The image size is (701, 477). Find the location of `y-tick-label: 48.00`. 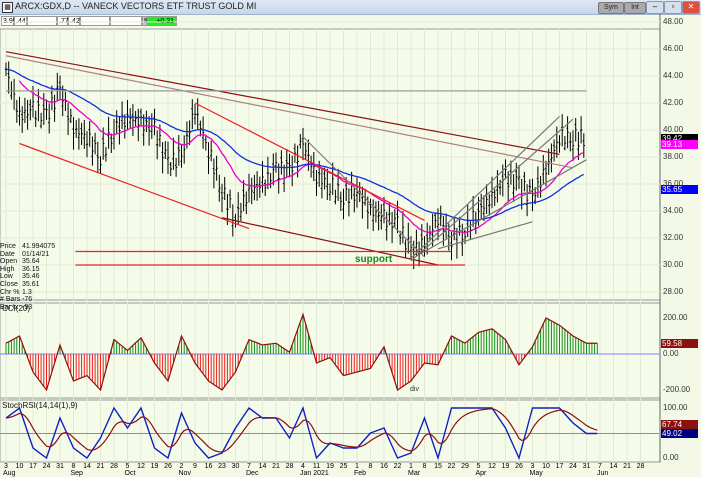

y-tick-label: 48.00 is located at coordinates (673, 21).